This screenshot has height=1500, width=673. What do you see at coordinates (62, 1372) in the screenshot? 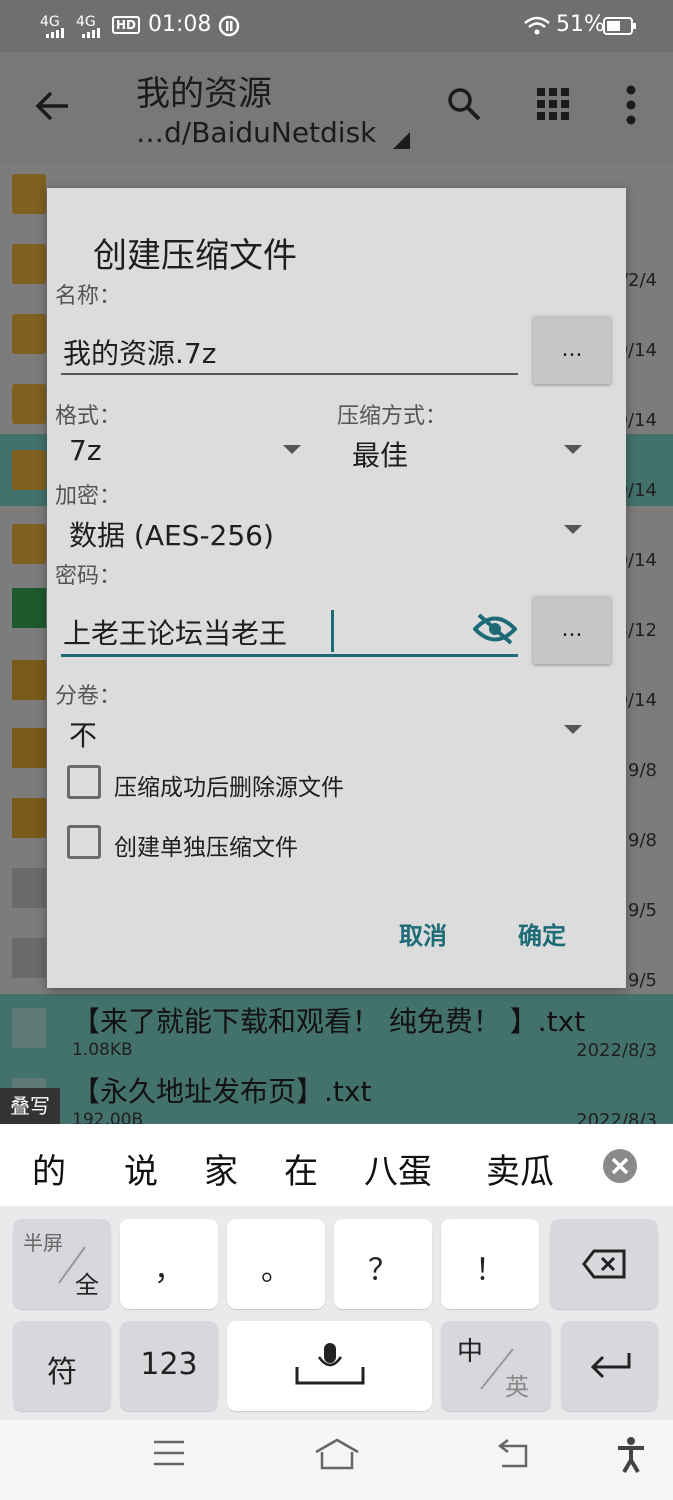
I see `key-label: 符` at bounding box center [62, 1372].